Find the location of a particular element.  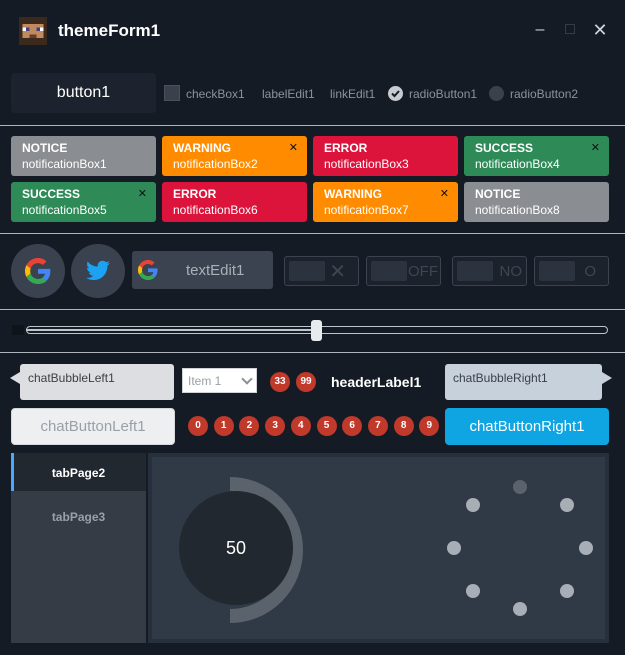

radio-button2-label: radioButton2 is located at coordinates (544, 94).